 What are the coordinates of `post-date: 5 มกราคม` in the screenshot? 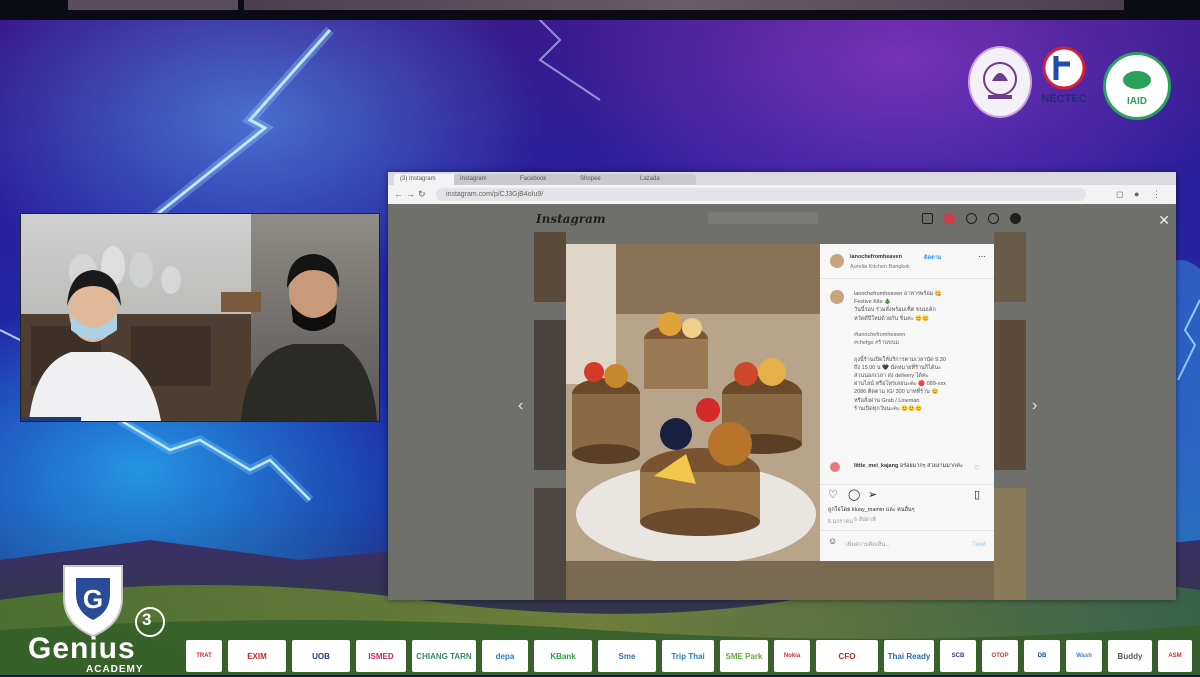 It's located at (840, 522).